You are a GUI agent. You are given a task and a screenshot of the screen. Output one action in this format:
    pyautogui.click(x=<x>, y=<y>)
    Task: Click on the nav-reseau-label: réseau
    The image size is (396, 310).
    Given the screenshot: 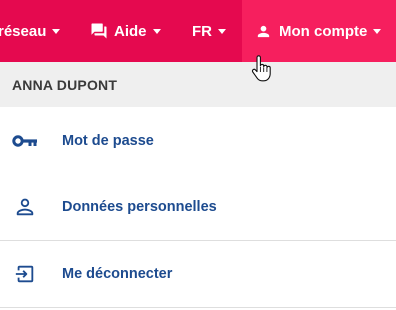 What is the action you would take?
    pyautogui.click(x=23, y=31)
    